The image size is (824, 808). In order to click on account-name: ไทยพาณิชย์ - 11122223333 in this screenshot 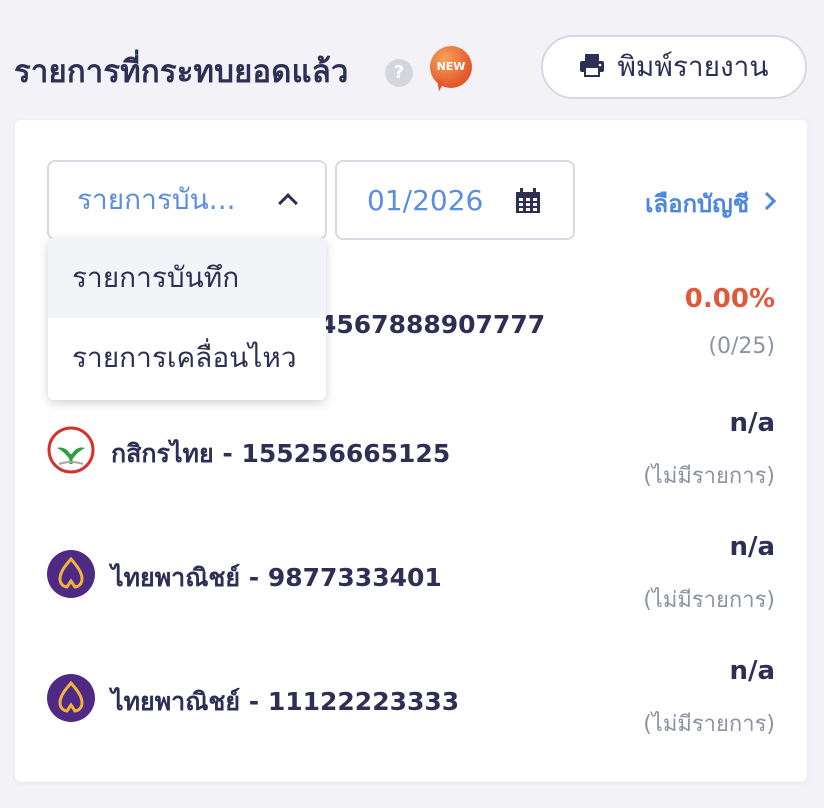, I will do `click(285, 701)`.